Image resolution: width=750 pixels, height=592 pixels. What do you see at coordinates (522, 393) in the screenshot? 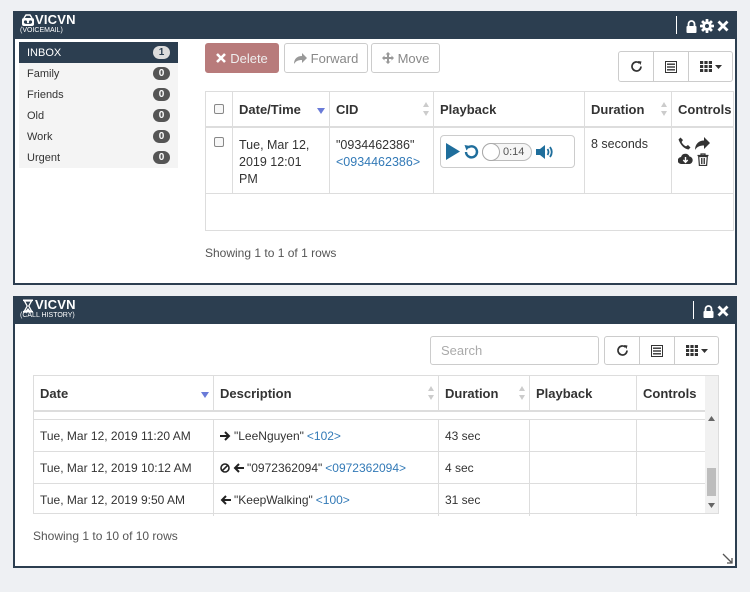
I see `sort-icon` at bounding box center [522, 393].